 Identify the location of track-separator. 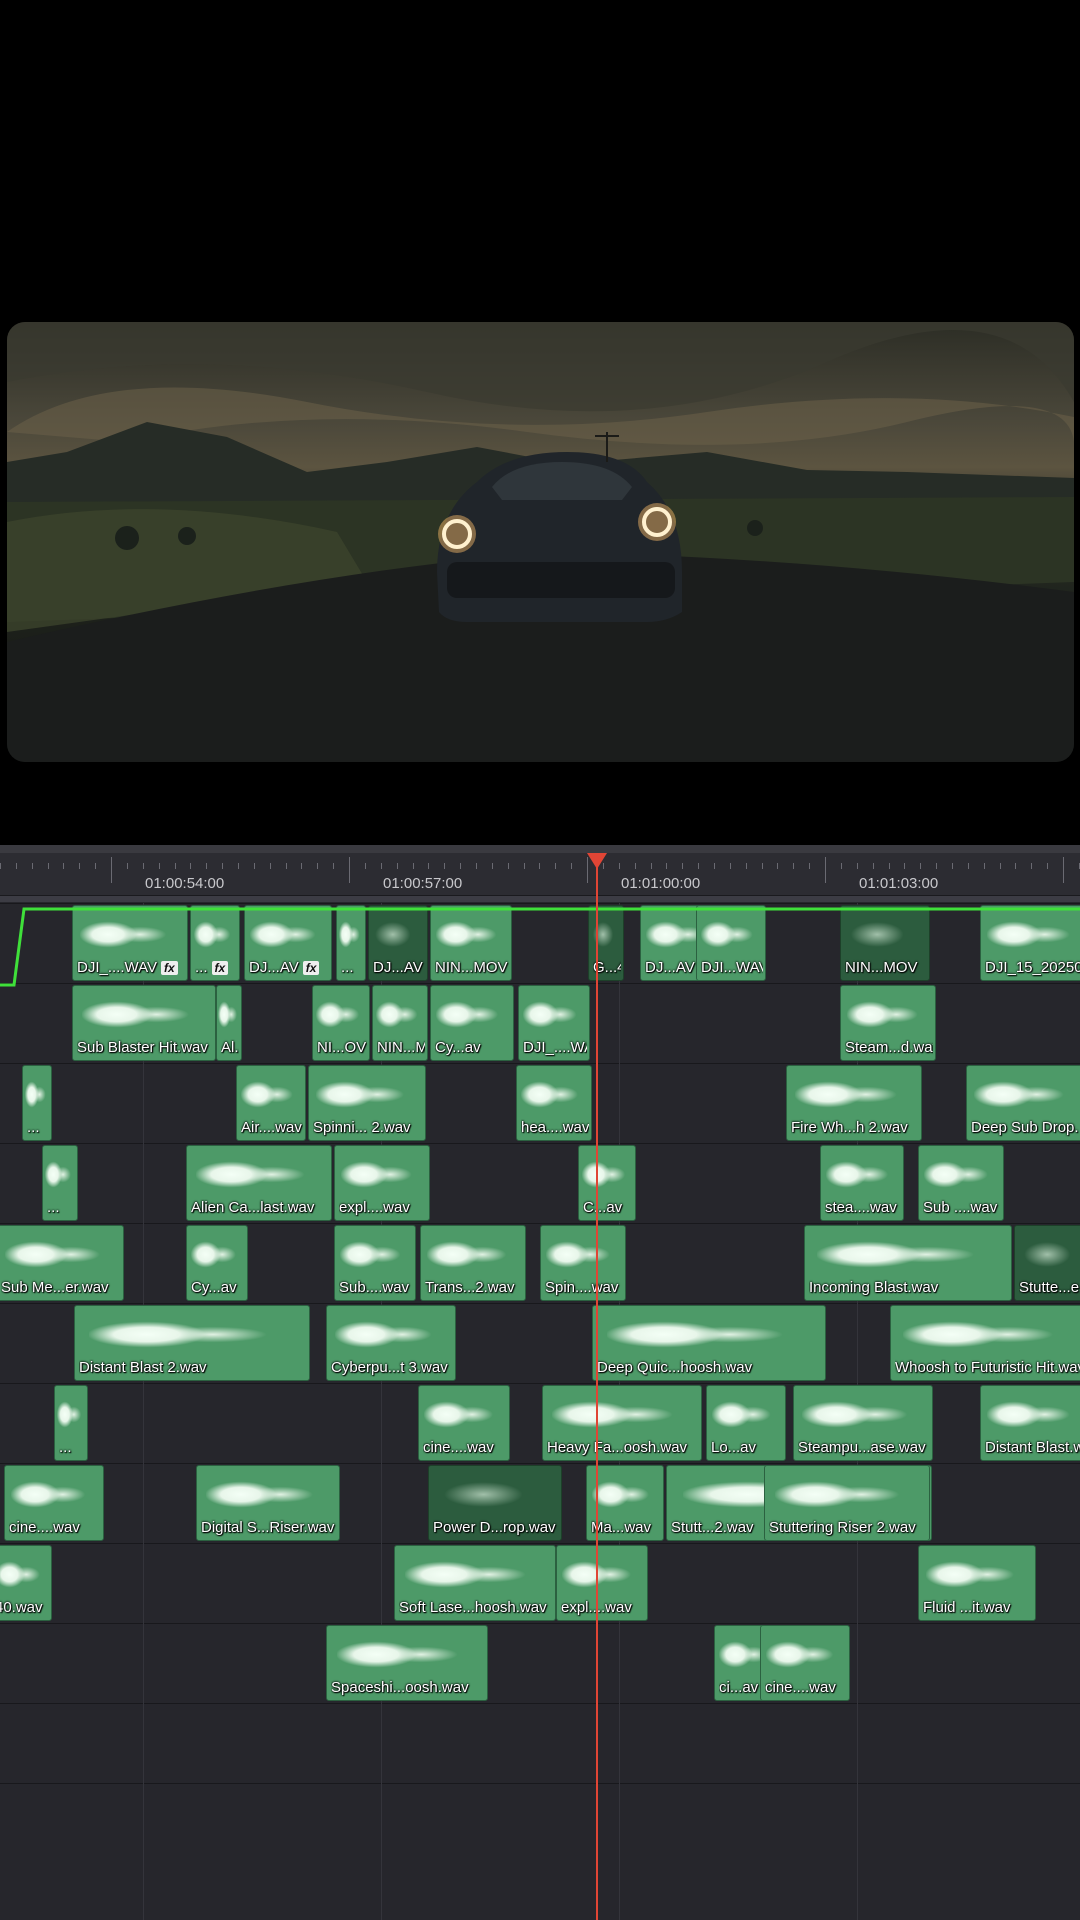
(540, 1063).